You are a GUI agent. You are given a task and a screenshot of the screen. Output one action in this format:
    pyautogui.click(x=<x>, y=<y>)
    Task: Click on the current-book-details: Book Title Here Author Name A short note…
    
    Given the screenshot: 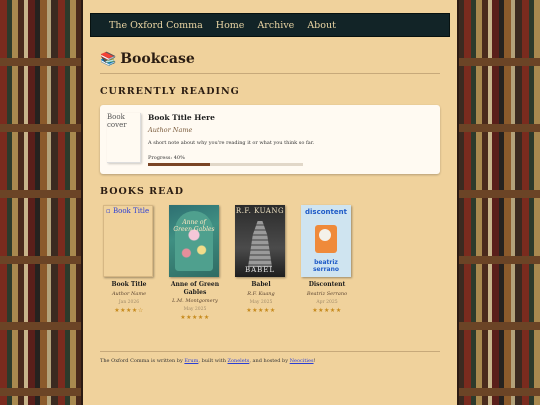 What is the action you would take?
    pyautogui.click(x=290, y=140)
    